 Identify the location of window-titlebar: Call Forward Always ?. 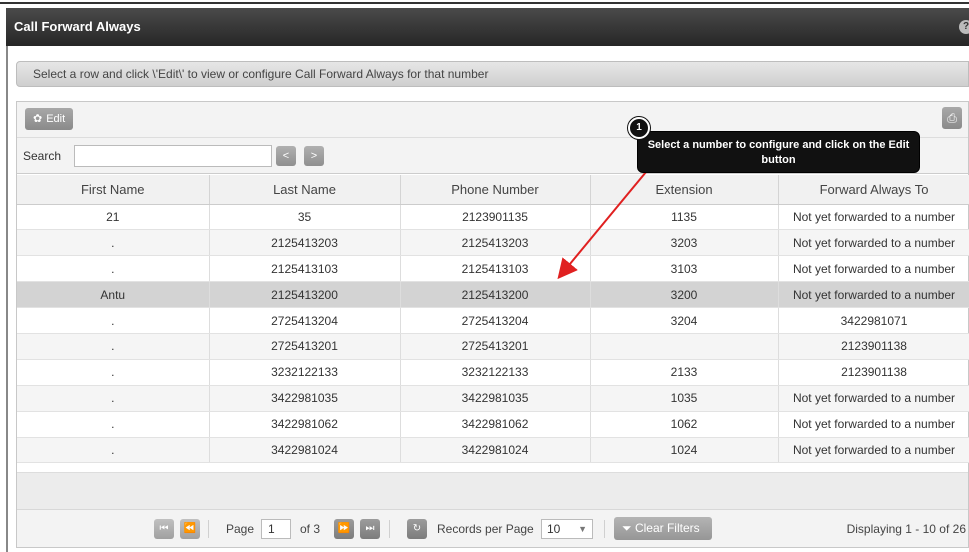
(487, 27).